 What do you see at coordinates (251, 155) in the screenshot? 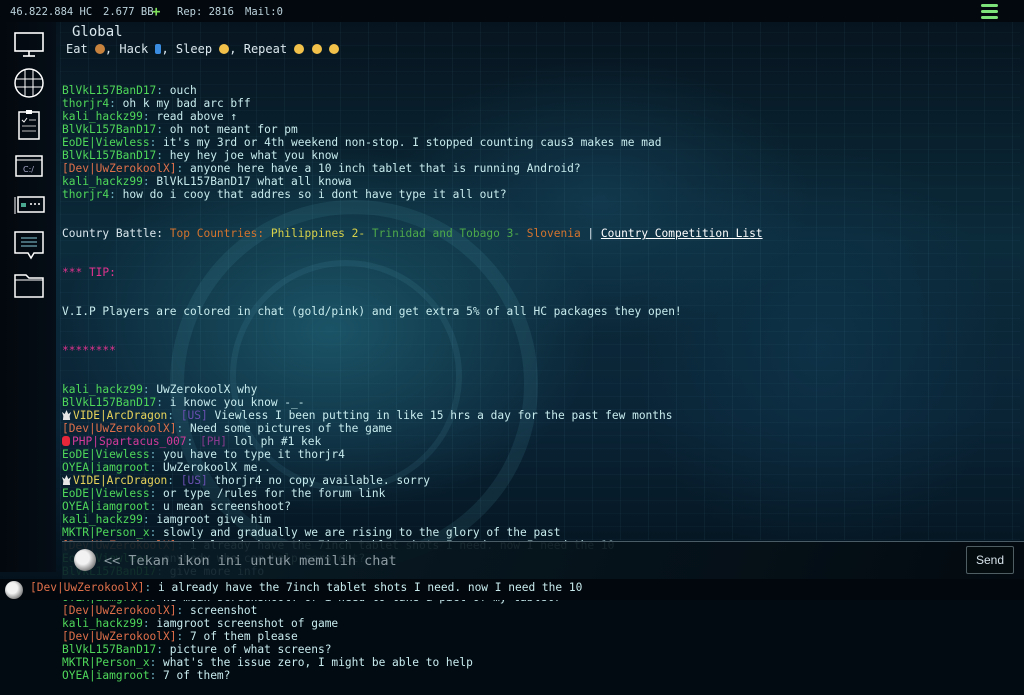
I see `chat-message-text: hey hey joe what you know` at bounding box center [251, 155].